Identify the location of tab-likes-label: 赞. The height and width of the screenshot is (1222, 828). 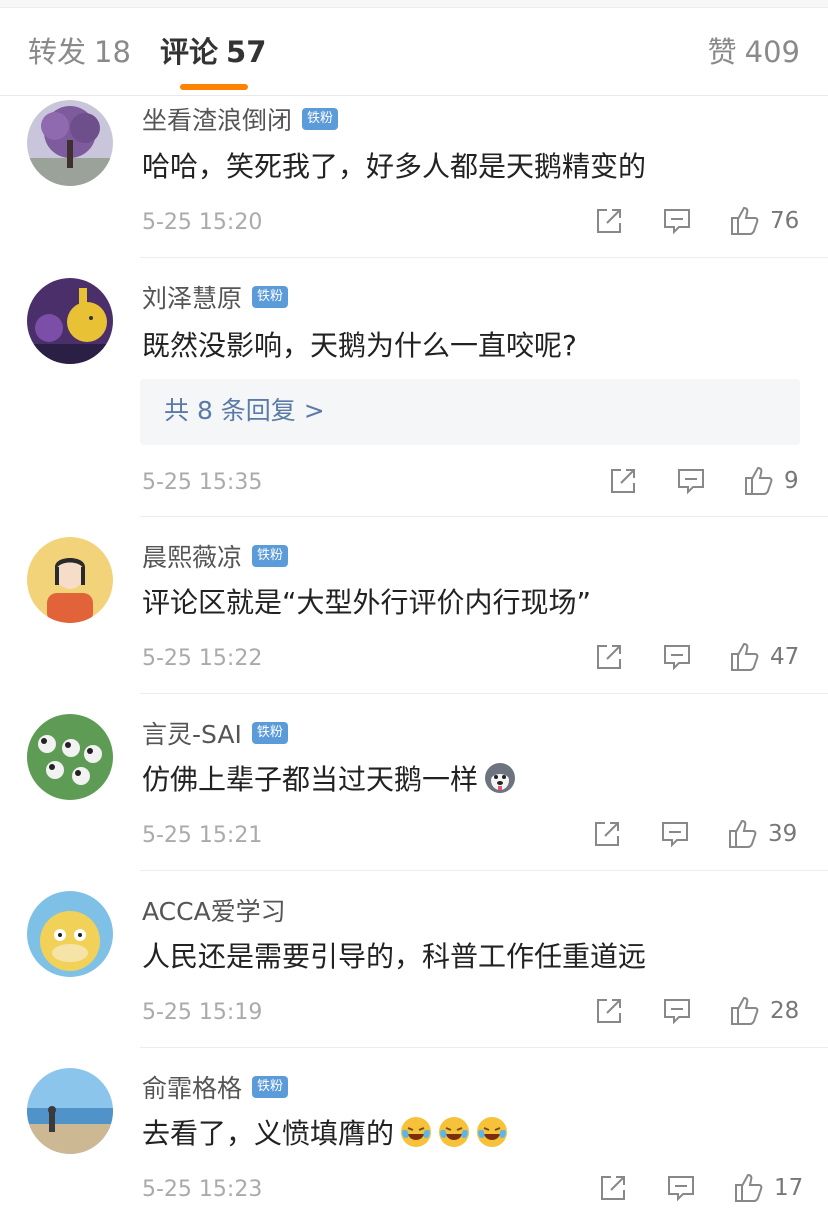
(722, 52).